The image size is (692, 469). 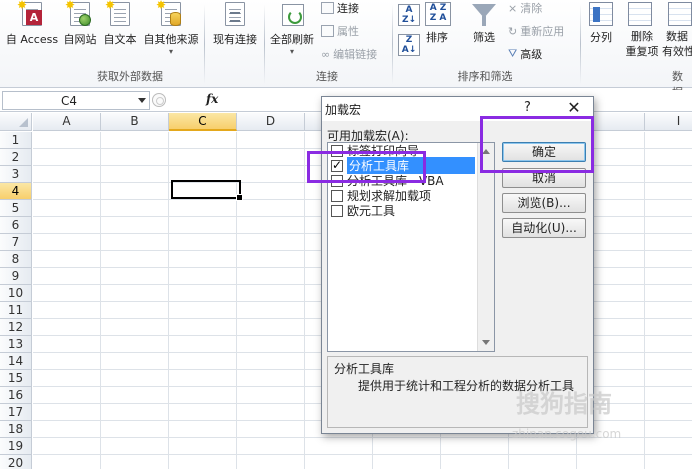 I want to click on group-label-get-external-data: 获取外部数据, so click(x=130, y=76).